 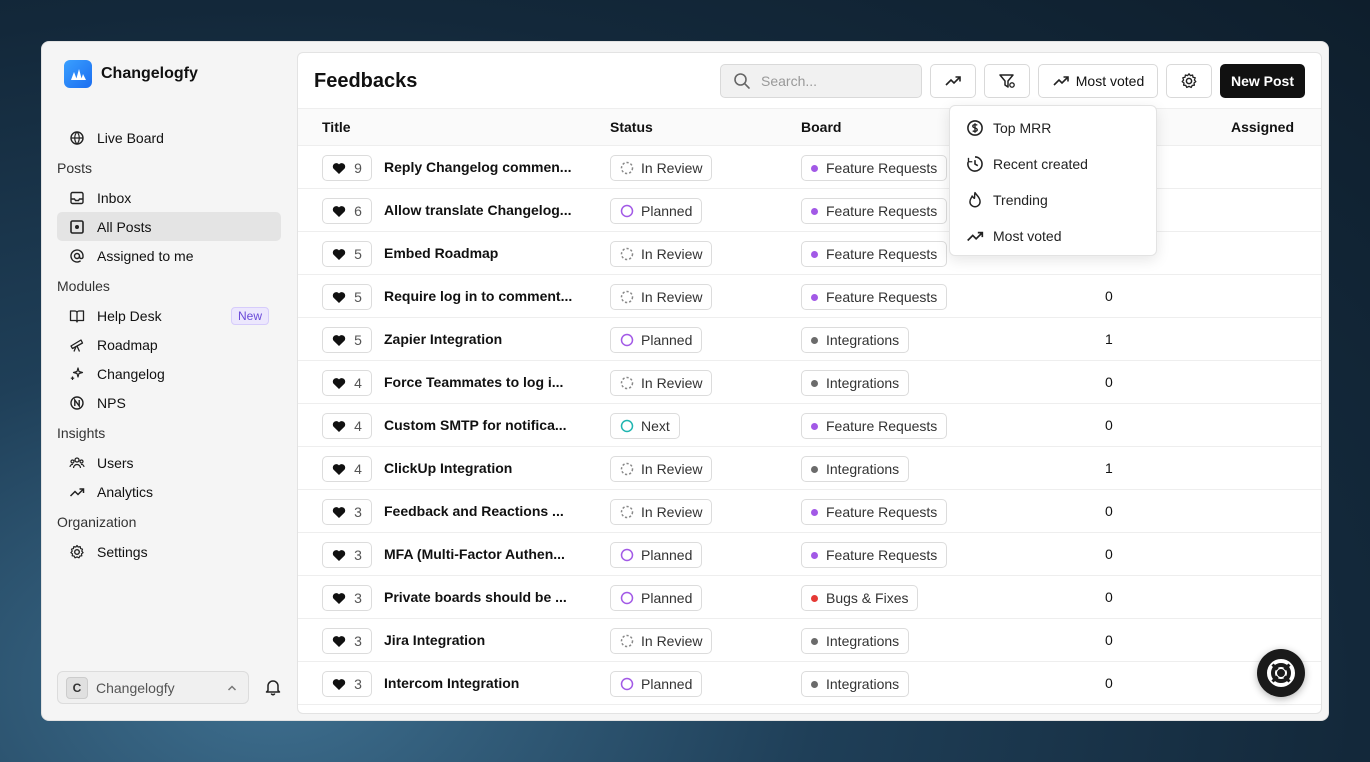 I want to click on post-title: Intercom Integration, so click(x=451, y=683).